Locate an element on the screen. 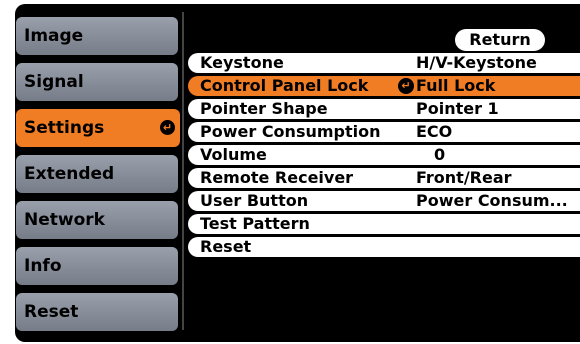 This screenshot has width=580, height=344. setting-label: Remote Receiver is located at coordinates (277, 177).